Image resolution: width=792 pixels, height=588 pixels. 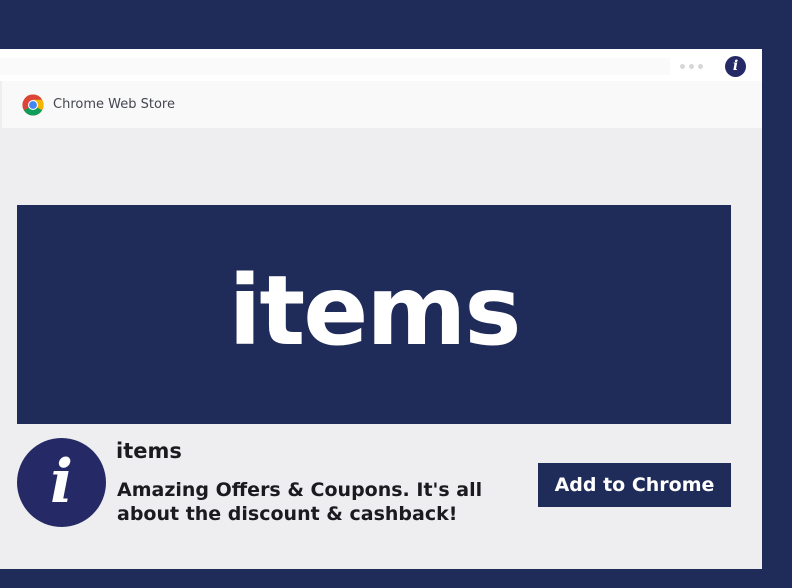 I want to click on extension-info-icon: i, so click(x=61, y=482).